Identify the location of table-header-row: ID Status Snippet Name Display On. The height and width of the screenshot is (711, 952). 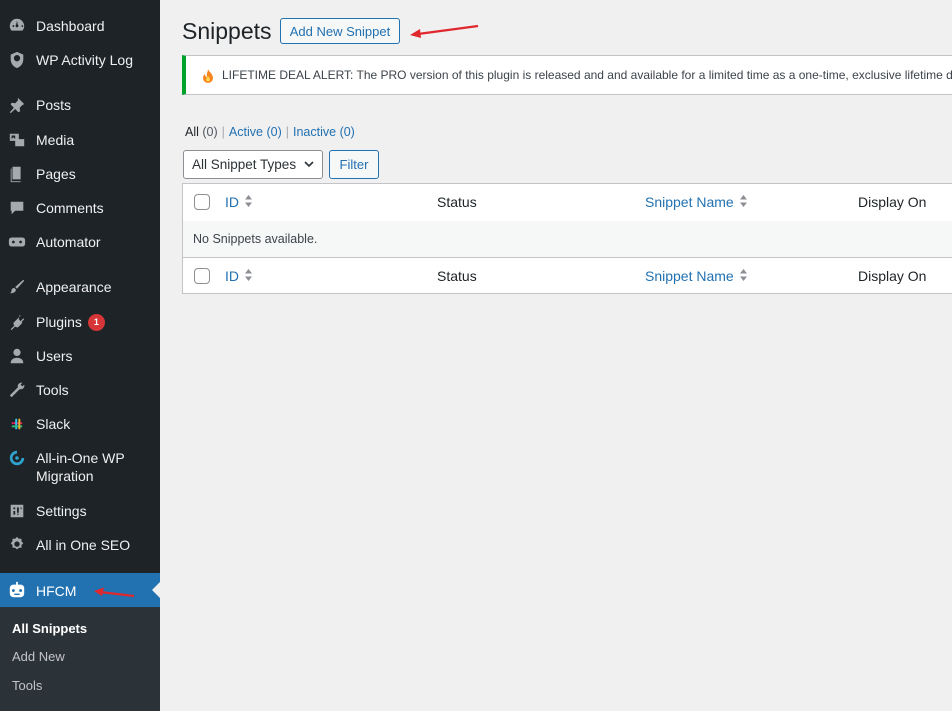
(567, 203).